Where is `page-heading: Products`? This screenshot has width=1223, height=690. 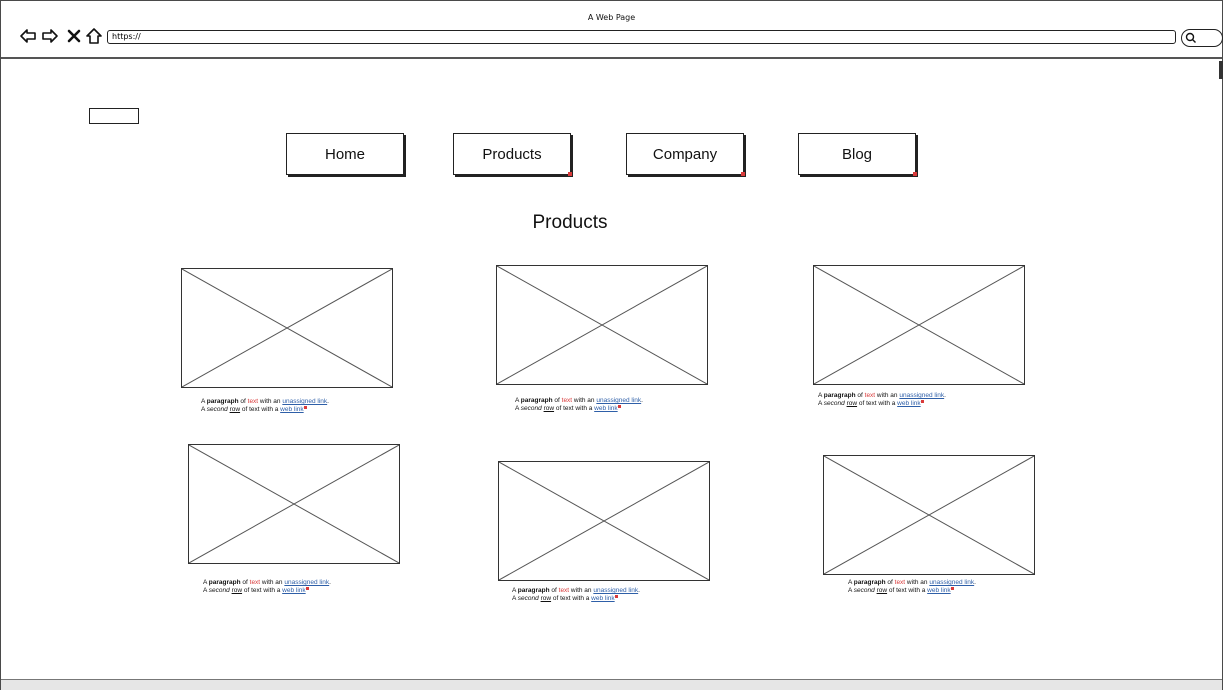 page-heading: Products is located at coordinates (570, 222).